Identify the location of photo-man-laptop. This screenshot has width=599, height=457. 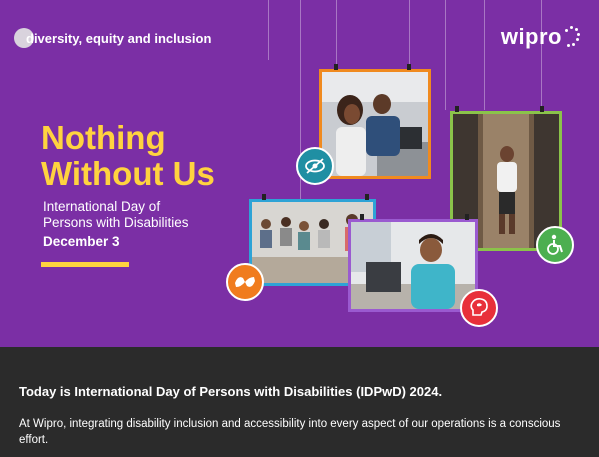
(413, 265).